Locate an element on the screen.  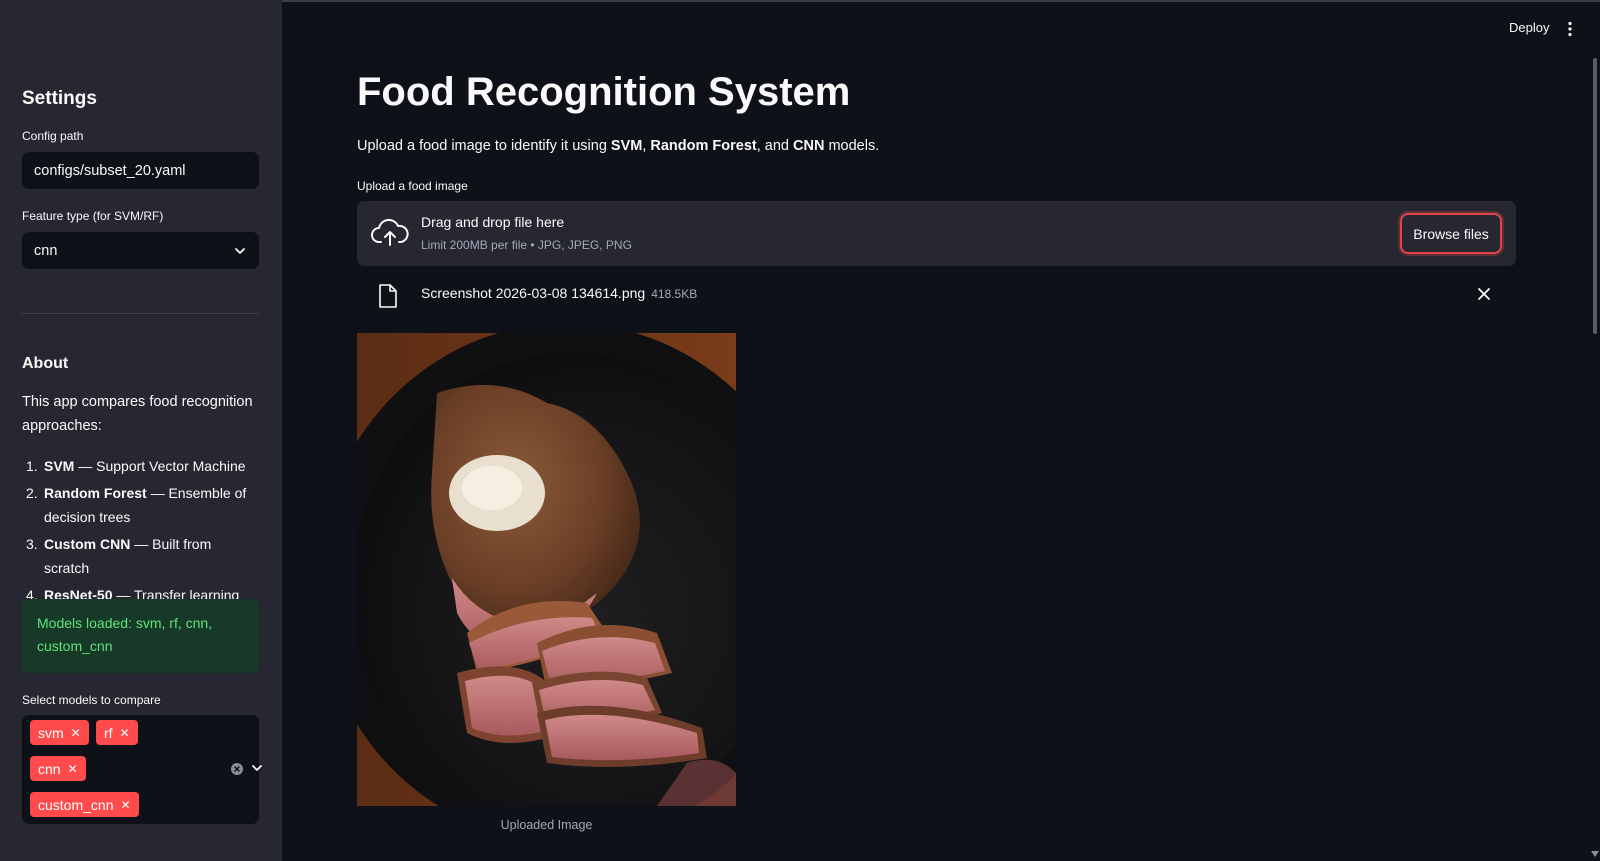
feature-type-select: cnn is located at coordinates (140, 250).